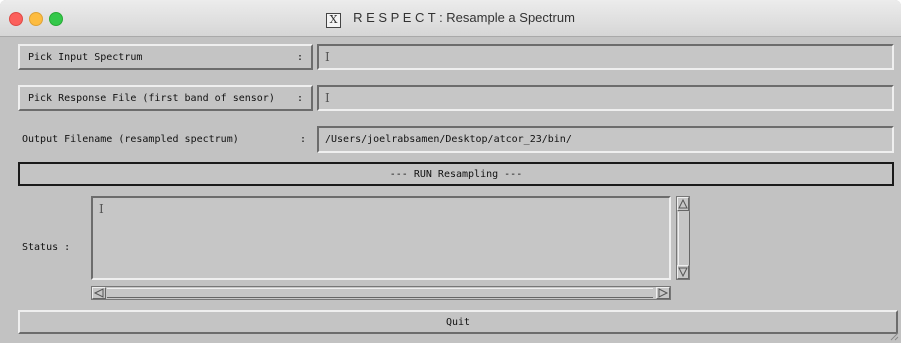 This screenshot has width=901, height=343. I want to click on resize-grip-icon, so click(894, 336).